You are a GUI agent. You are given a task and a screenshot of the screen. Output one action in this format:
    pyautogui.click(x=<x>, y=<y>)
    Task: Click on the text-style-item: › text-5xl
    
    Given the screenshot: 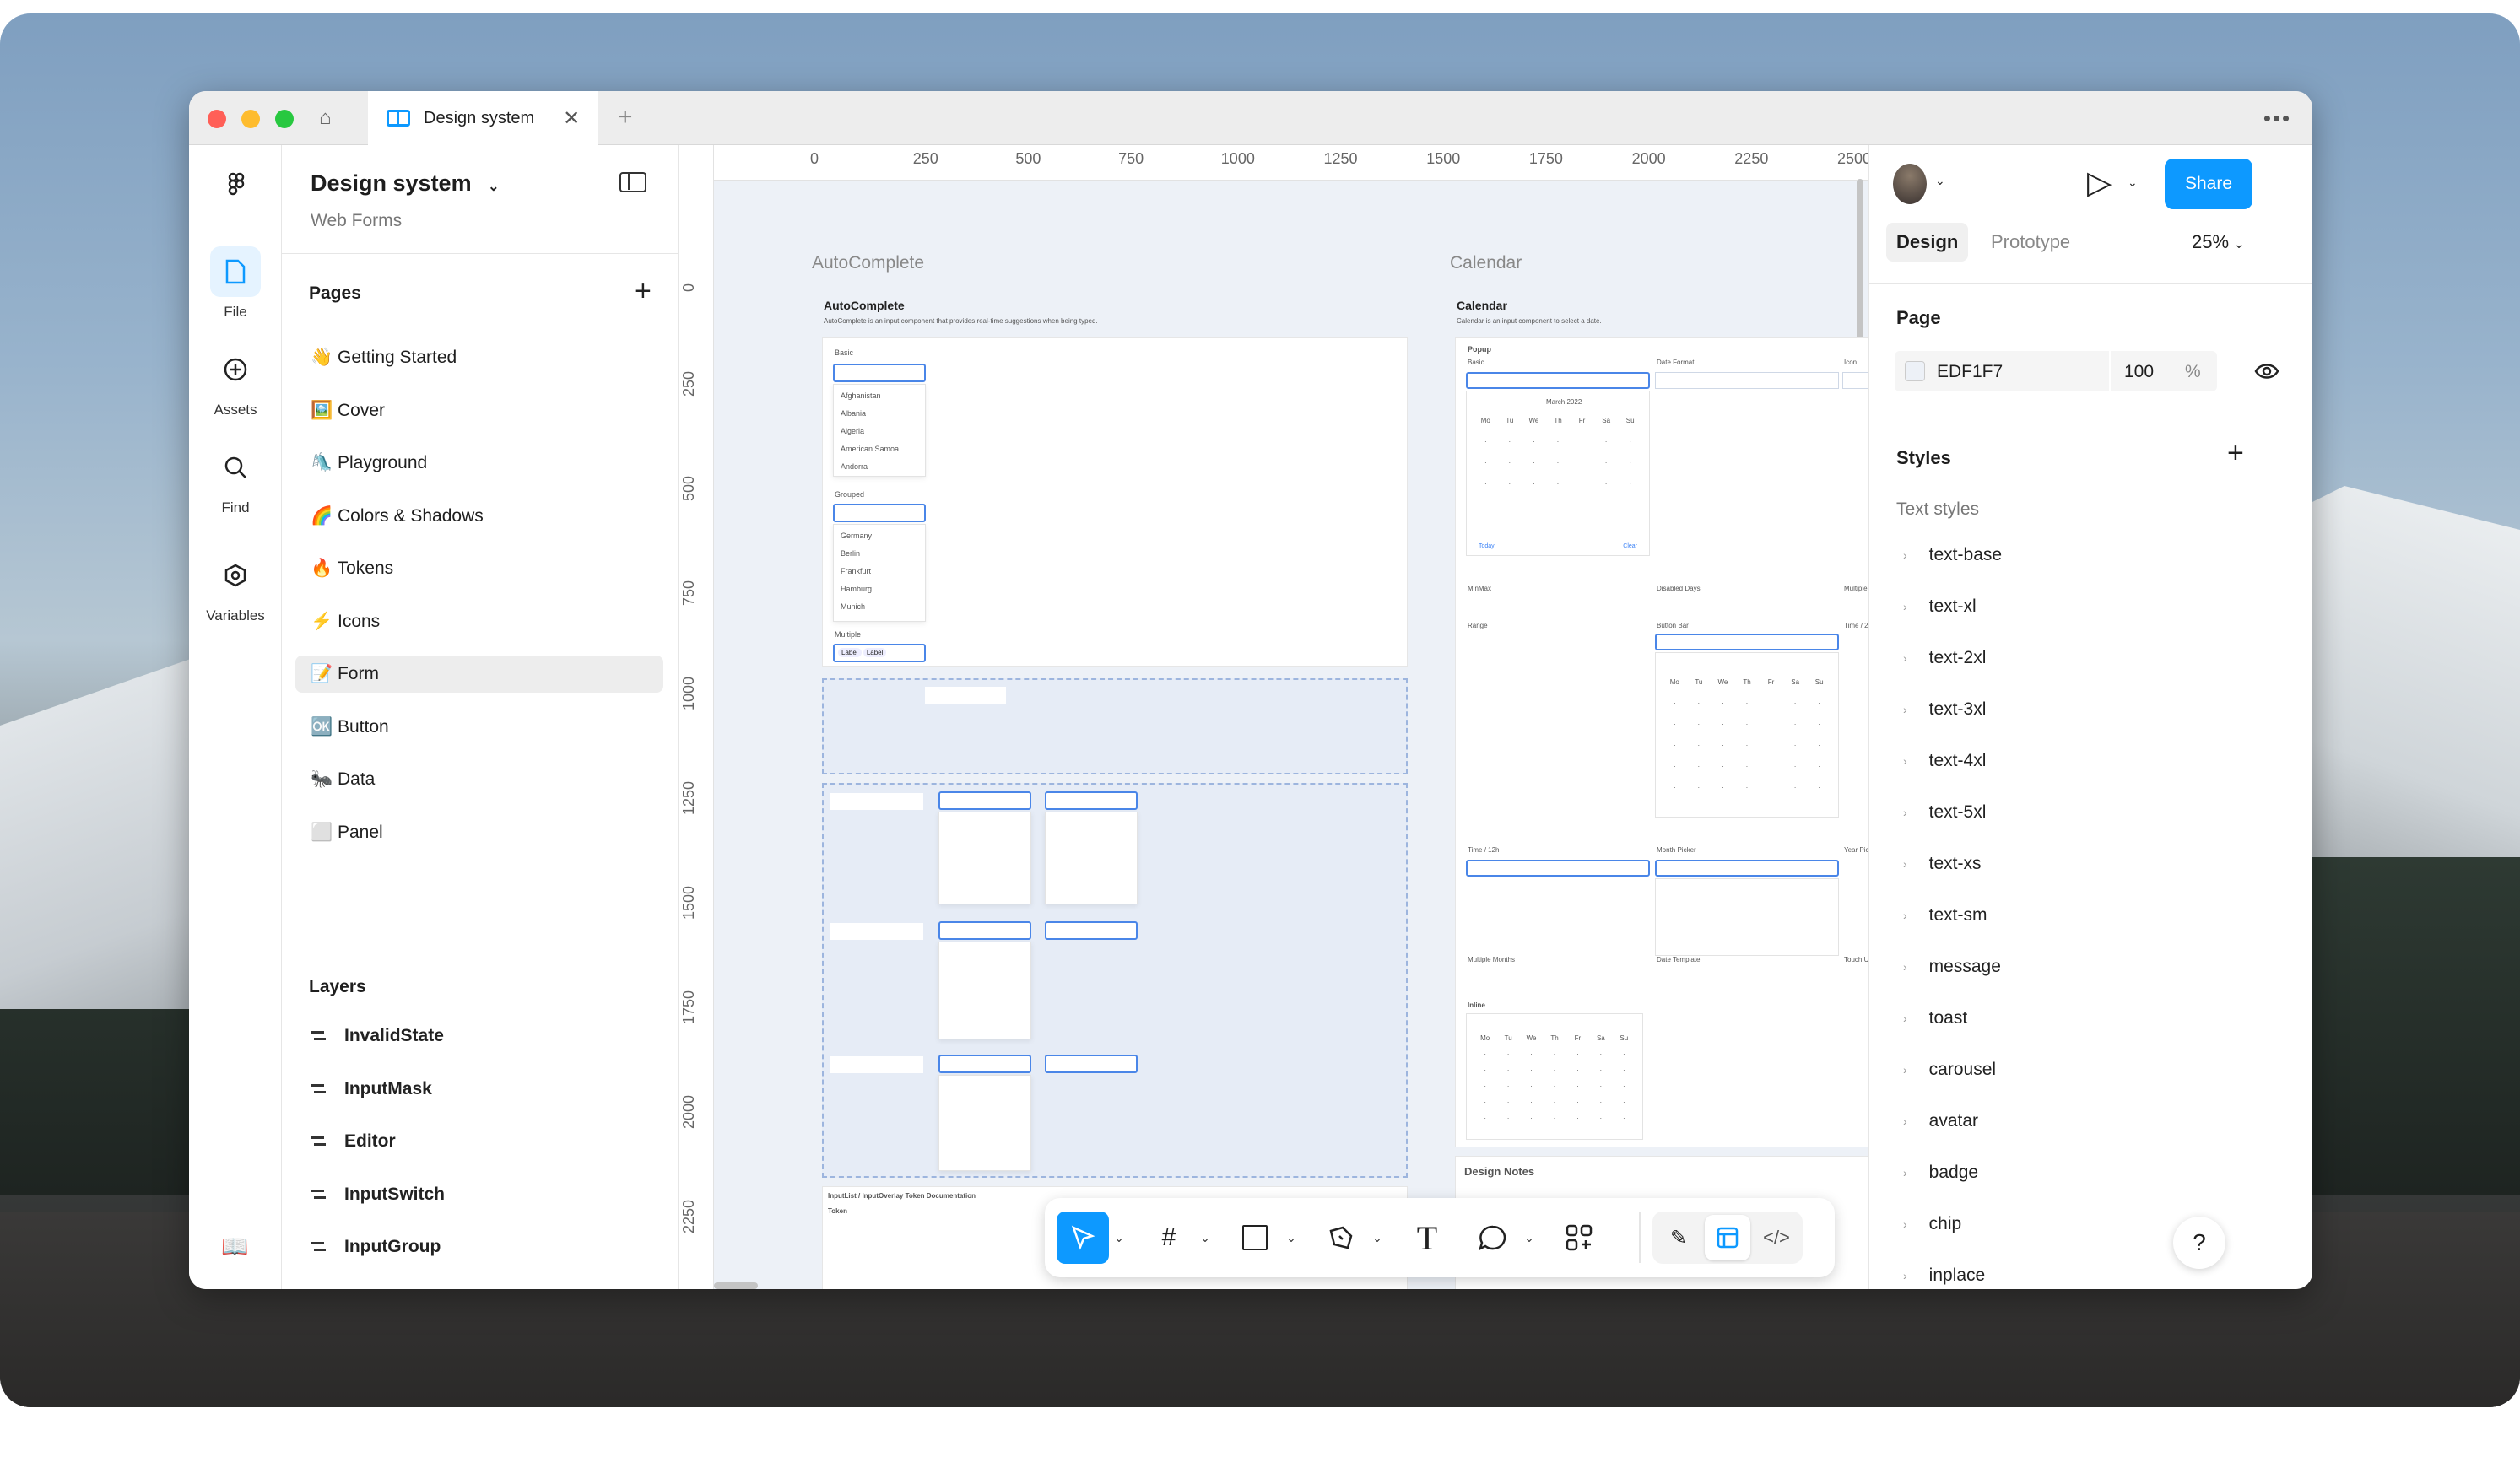 What is the action you would take?
    pyautogui.click(x=1945, y=812)
    